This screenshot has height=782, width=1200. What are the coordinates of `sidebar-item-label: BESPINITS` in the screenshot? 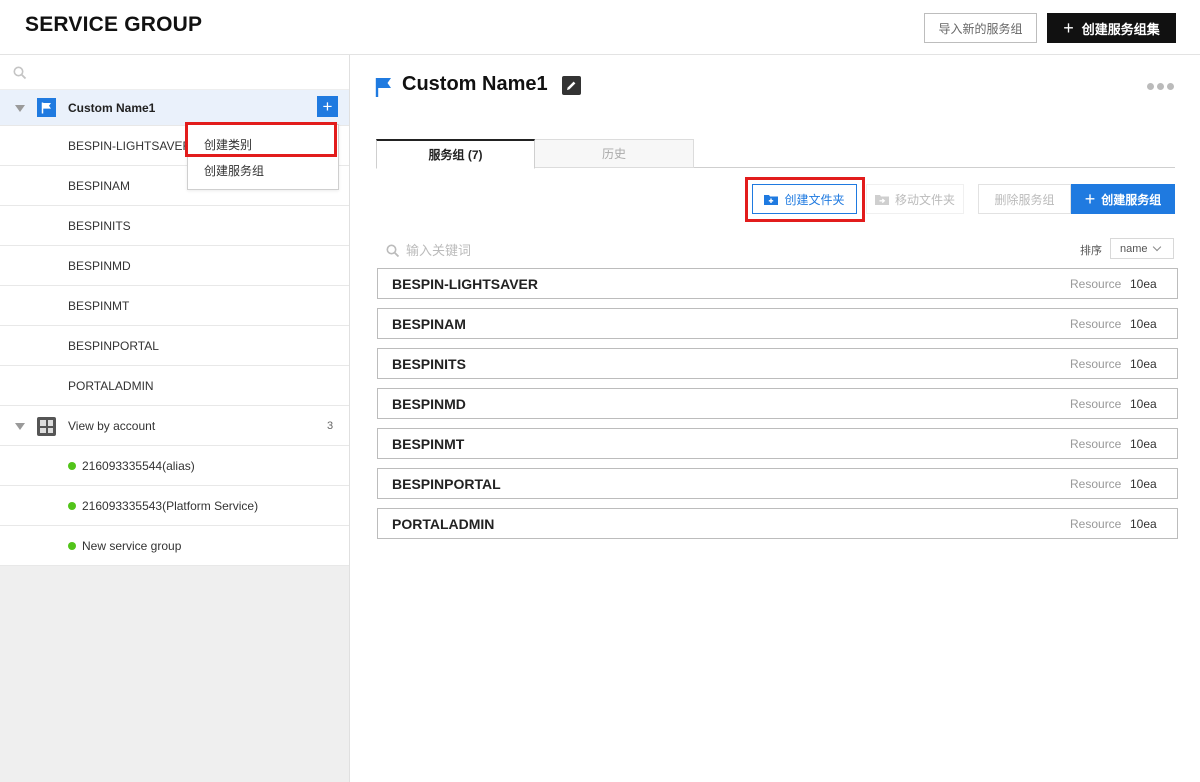 It's located at (99, 225).